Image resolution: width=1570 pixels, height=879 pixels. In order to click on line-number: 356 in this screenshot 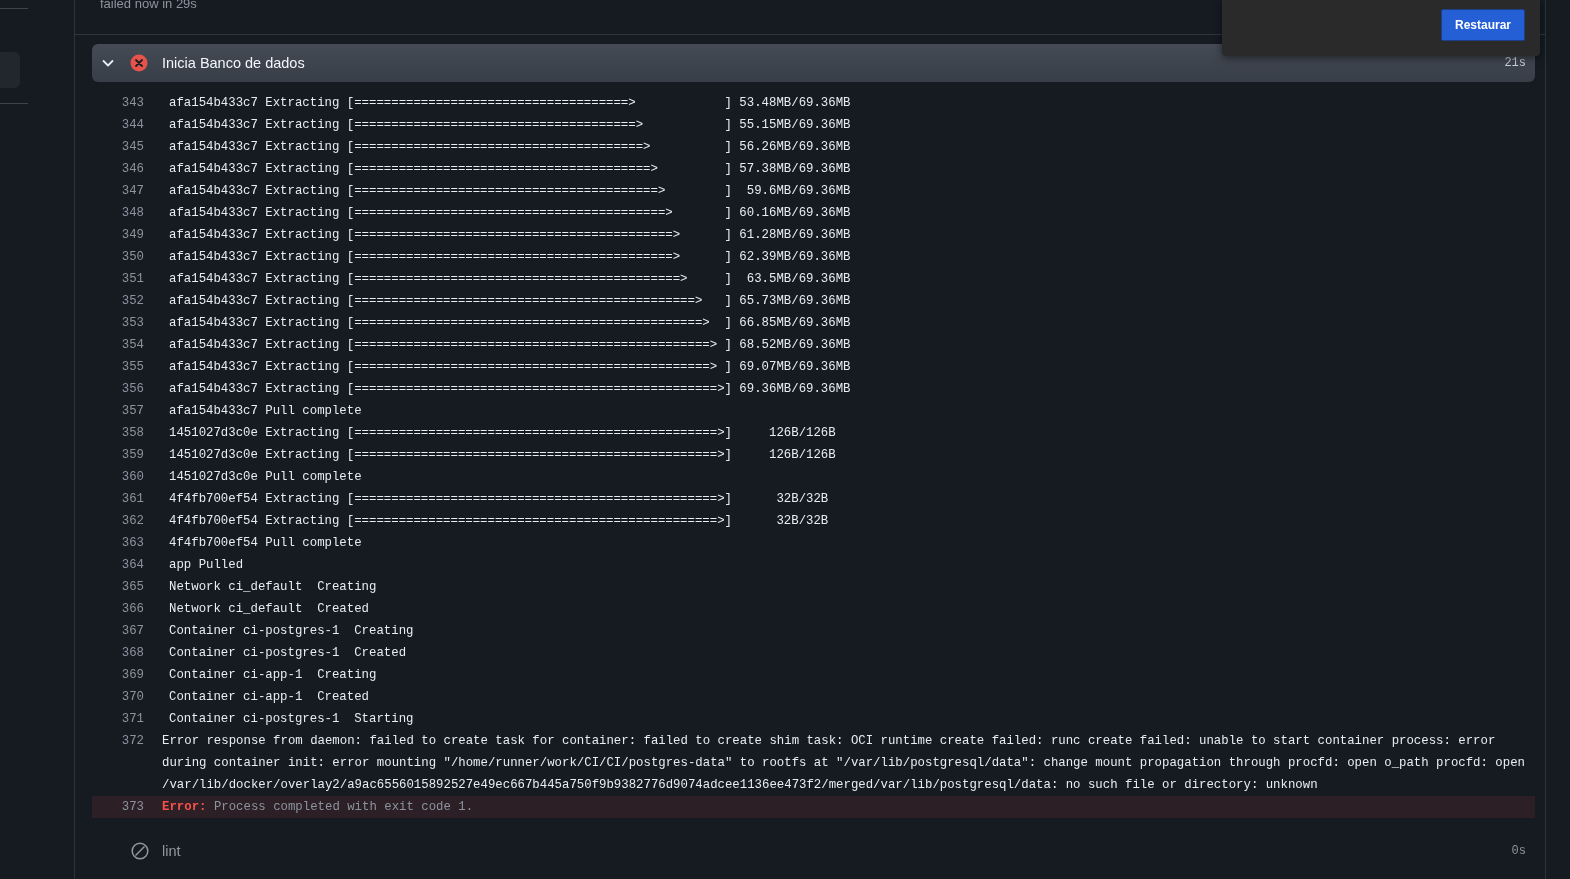, I will do `click(132, 389)`.